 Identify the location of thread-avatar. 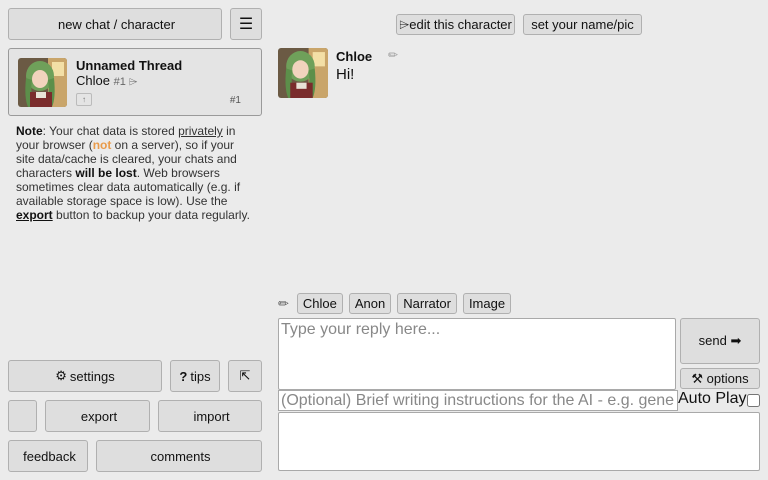
(42, 82).